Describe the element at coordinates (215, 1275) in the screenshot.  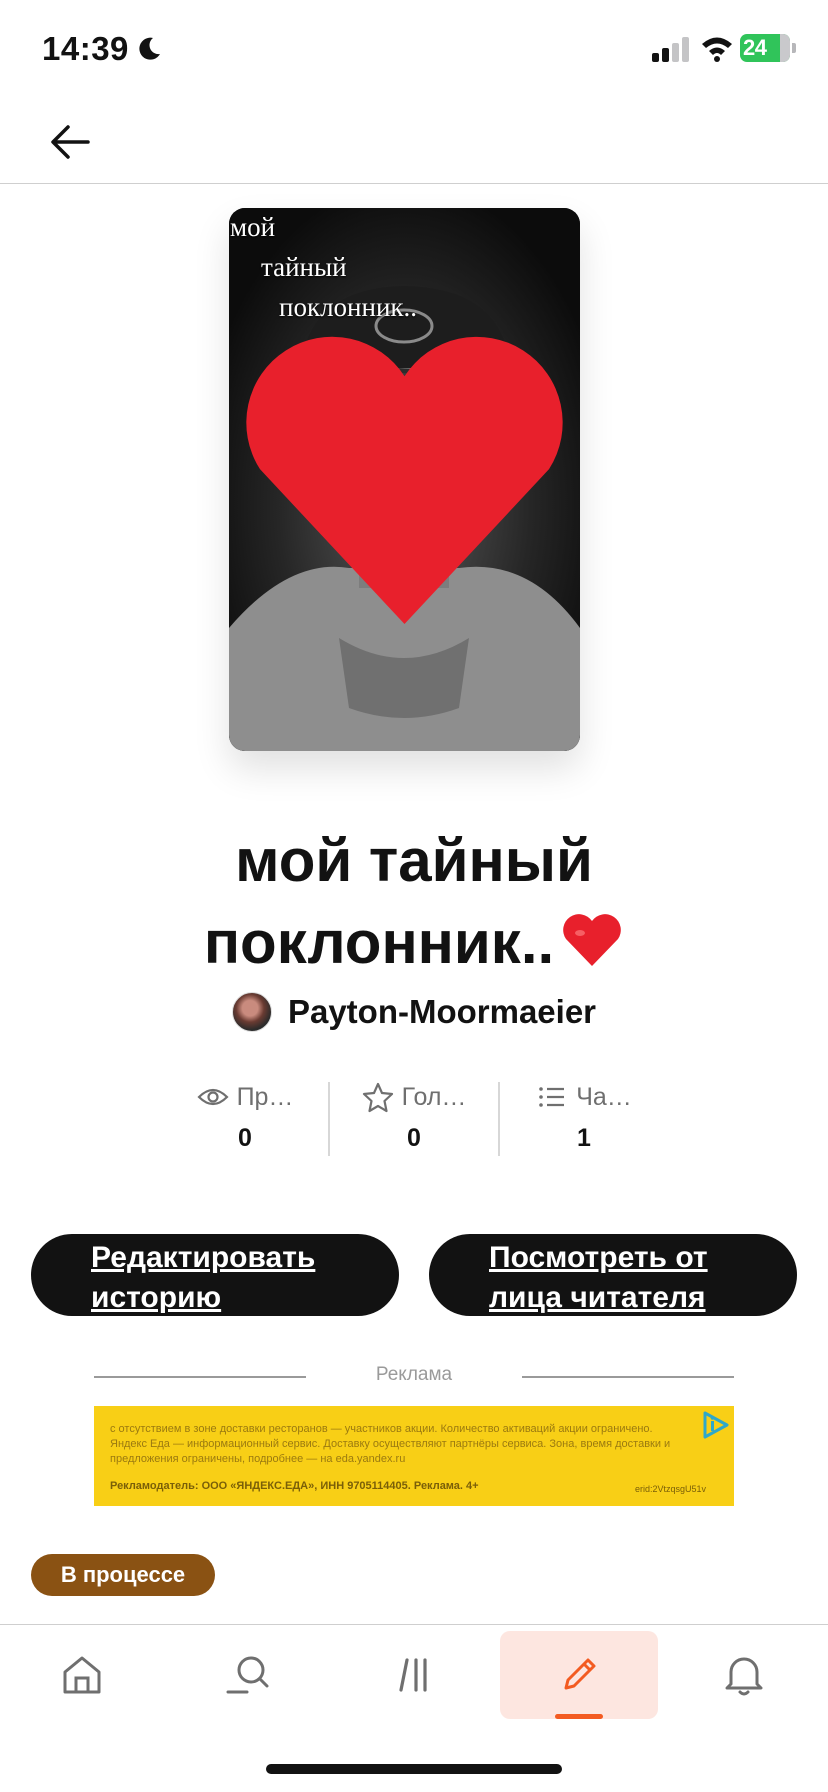
I see `edit-story-button: Редактировать историю` at that location.